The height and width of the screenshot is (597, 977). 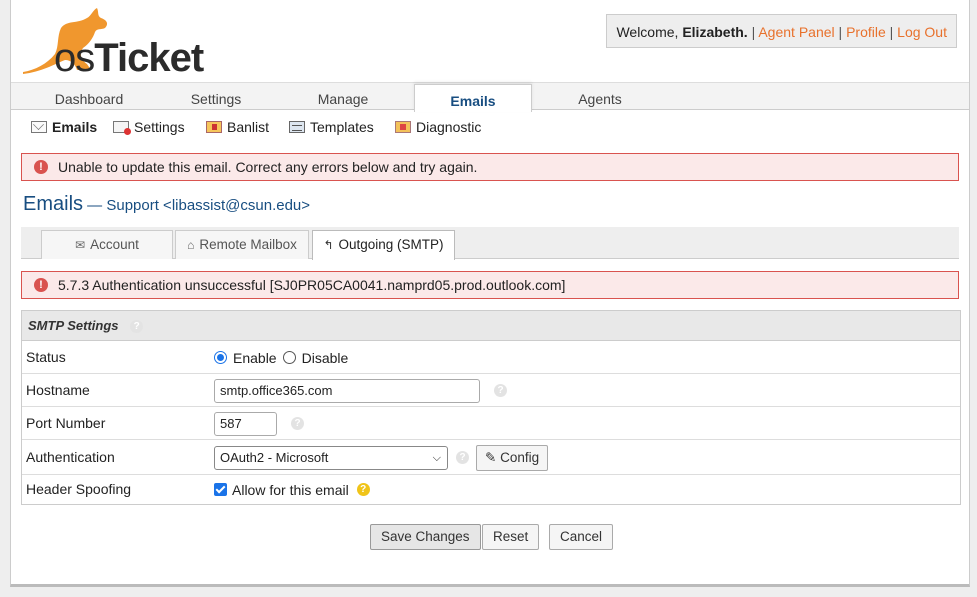 What do you see at coordinates (511, 537) in the screenshot?
I see `reset-button: Reset` at bounding box center [511, 537].